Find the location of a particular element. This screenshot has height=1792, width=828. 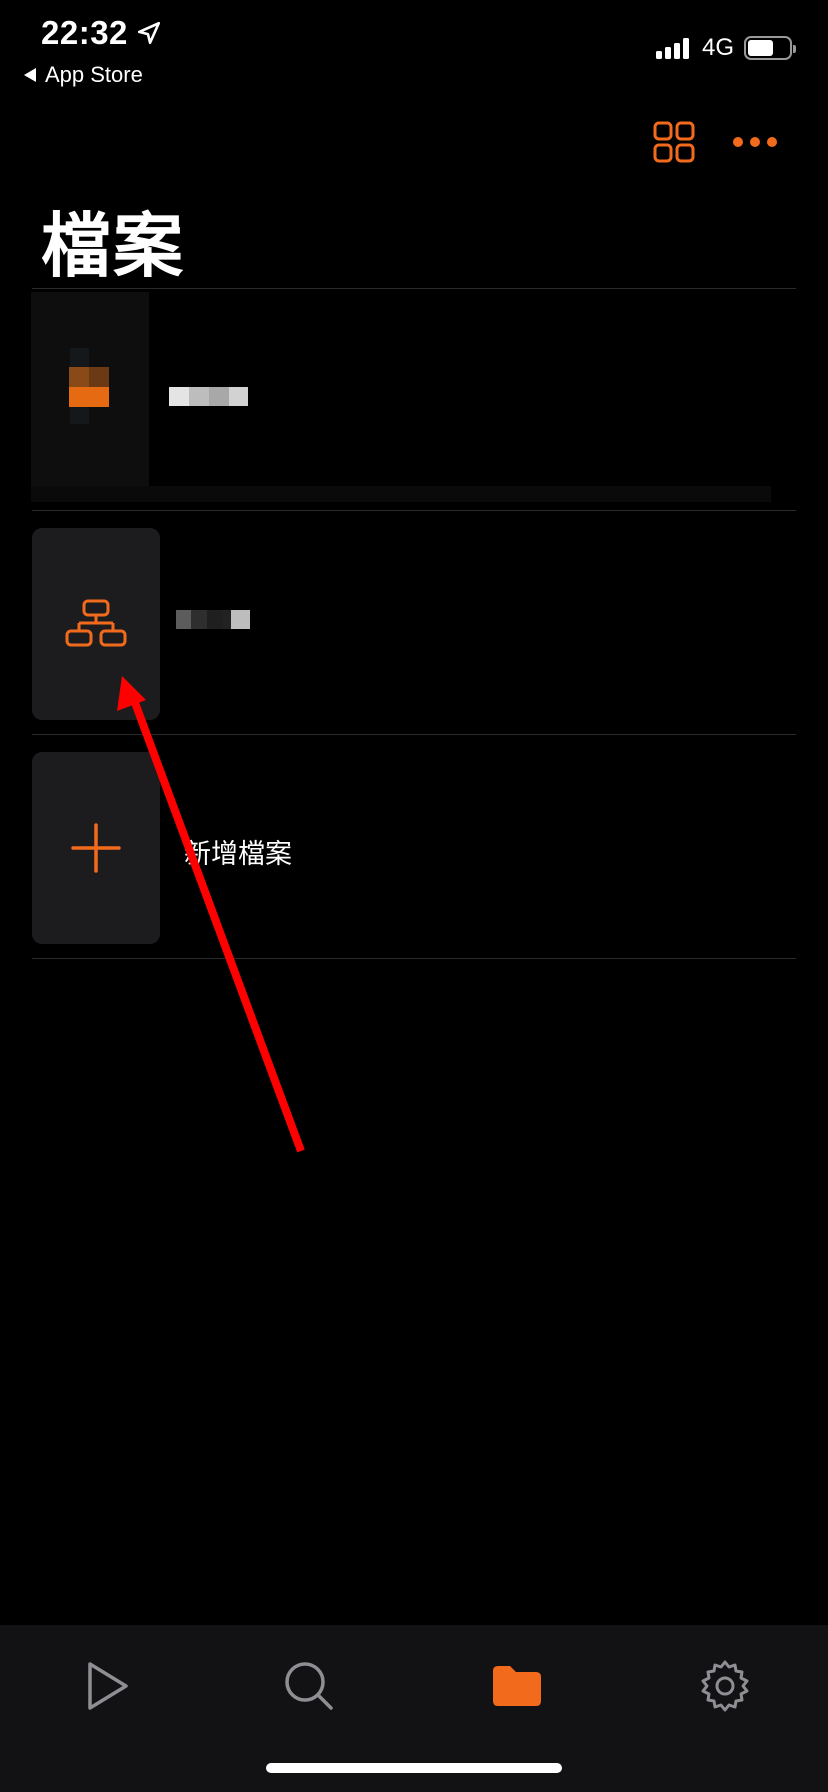

network-type: 4G is located at coordinates (717, 47).